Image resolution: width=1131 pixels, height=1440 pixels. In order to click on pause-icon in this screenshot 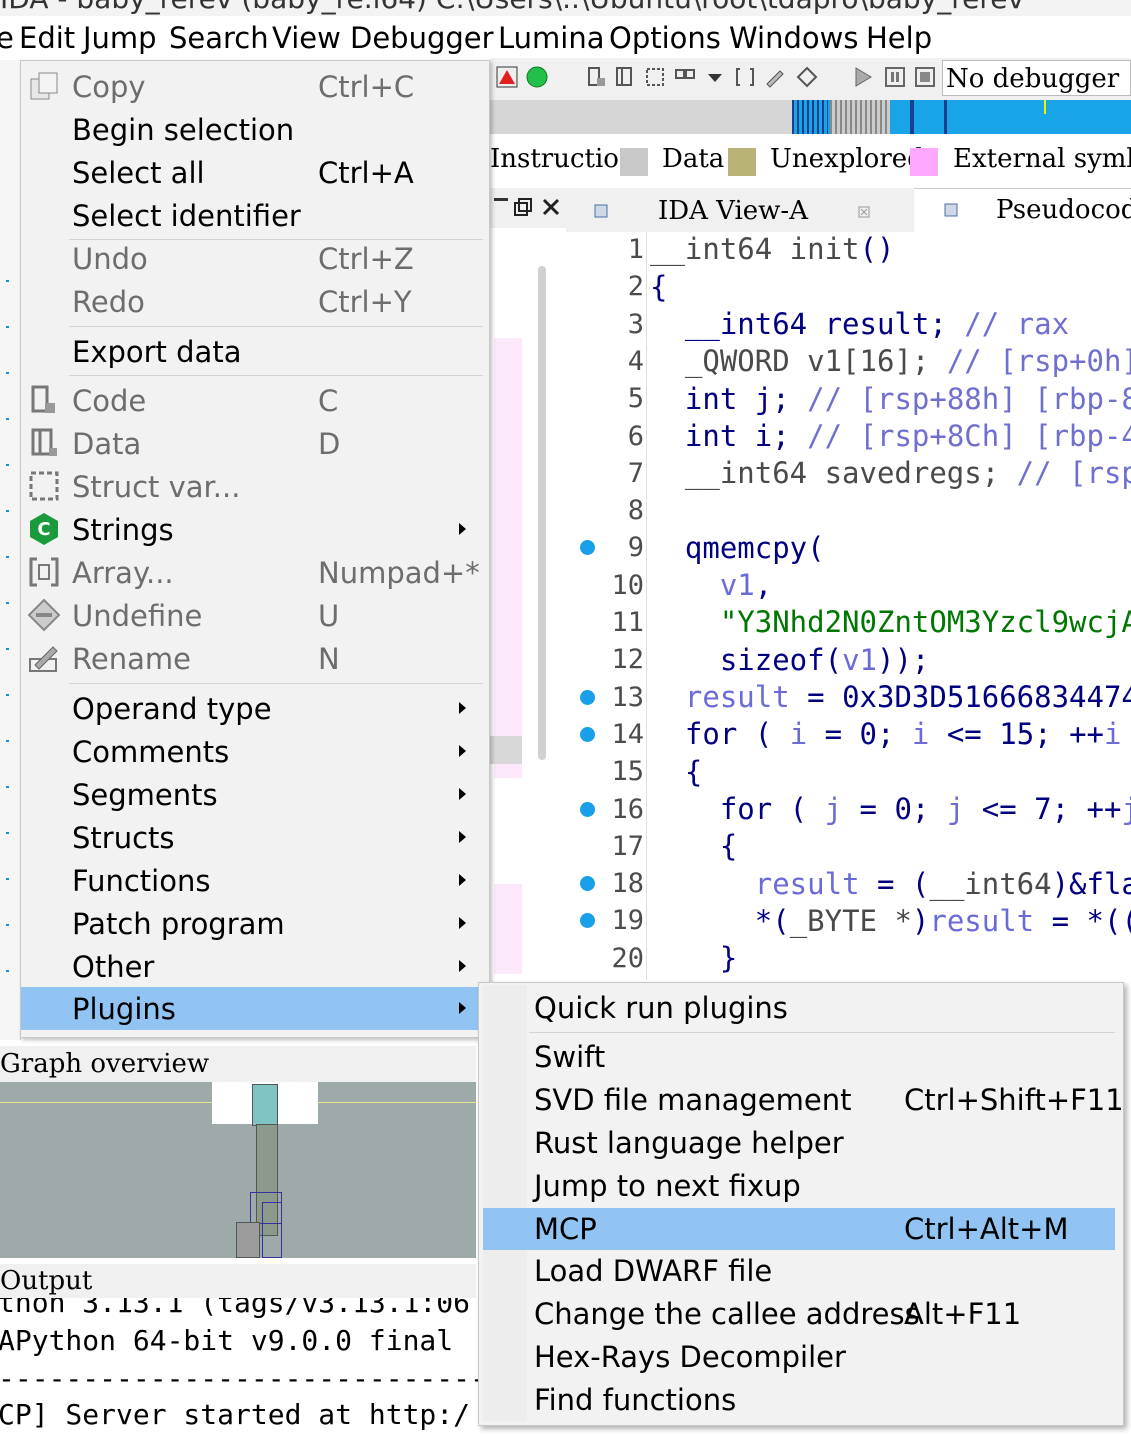, I will do `click(895, 77)`.